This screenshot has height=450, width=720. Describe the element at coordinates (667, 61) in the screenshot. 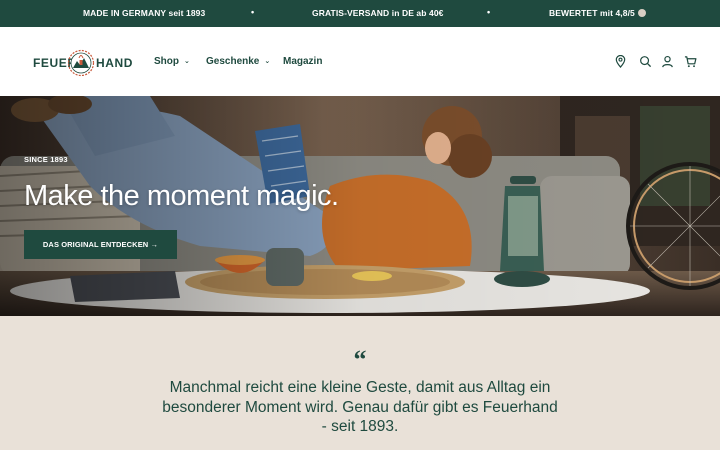

I see `account-icon` at that location.